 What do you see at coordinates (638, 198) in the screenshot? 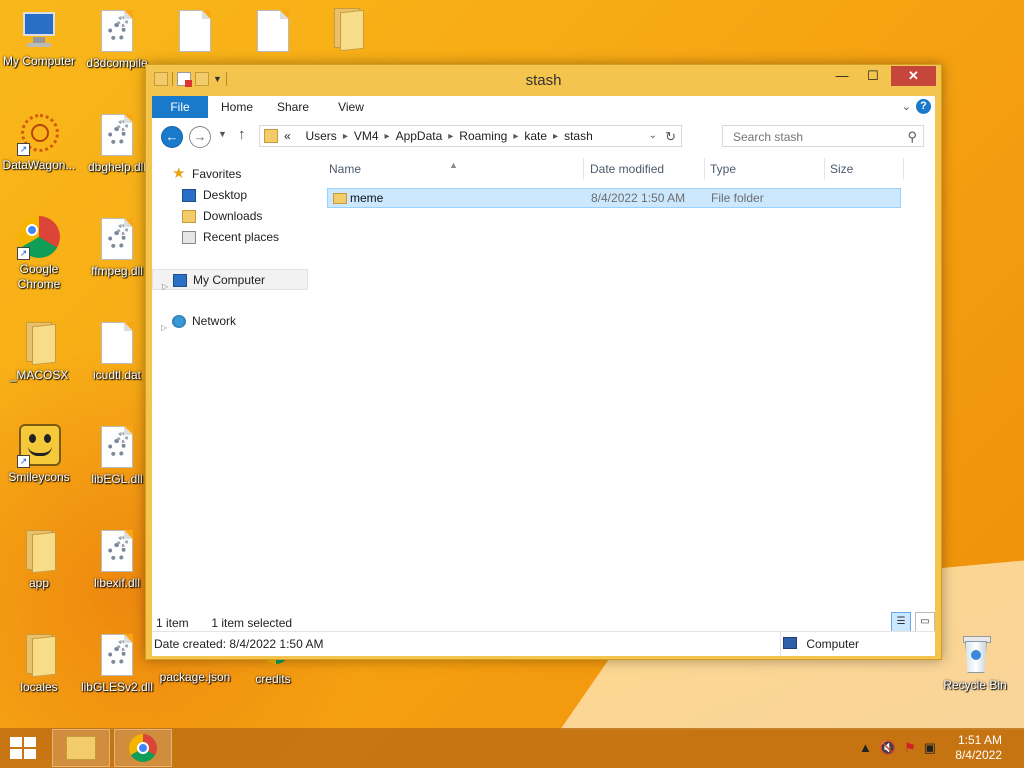
I see `file-date: 8/4/2022 1:50 AM` at bounding box center [638, 198].